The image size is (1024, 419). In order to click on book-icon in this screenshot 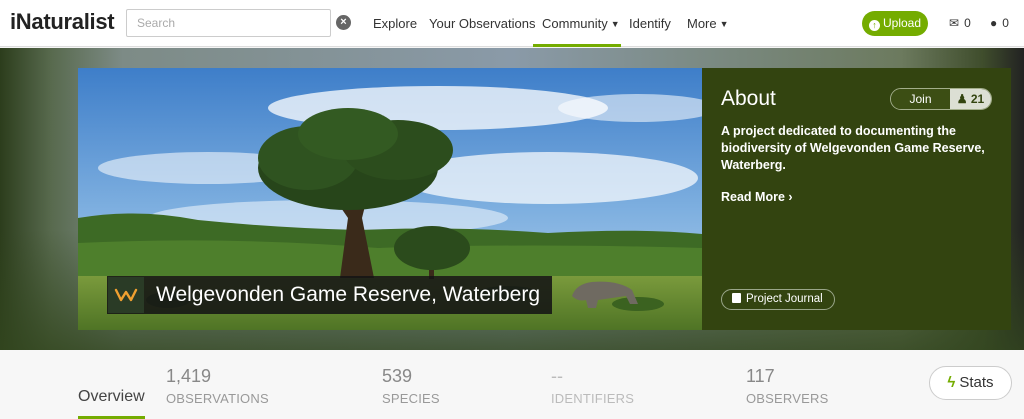, I will do `click(736, 298)`.